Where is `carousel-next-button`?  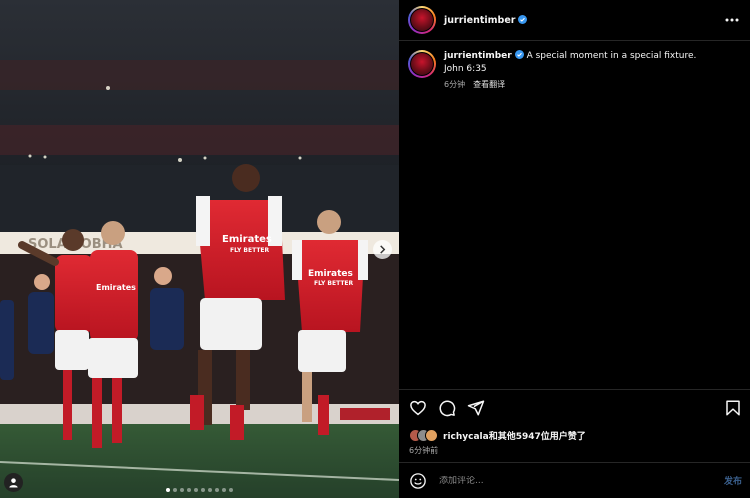
carousel-next-button is located at coordinates (382, 249).